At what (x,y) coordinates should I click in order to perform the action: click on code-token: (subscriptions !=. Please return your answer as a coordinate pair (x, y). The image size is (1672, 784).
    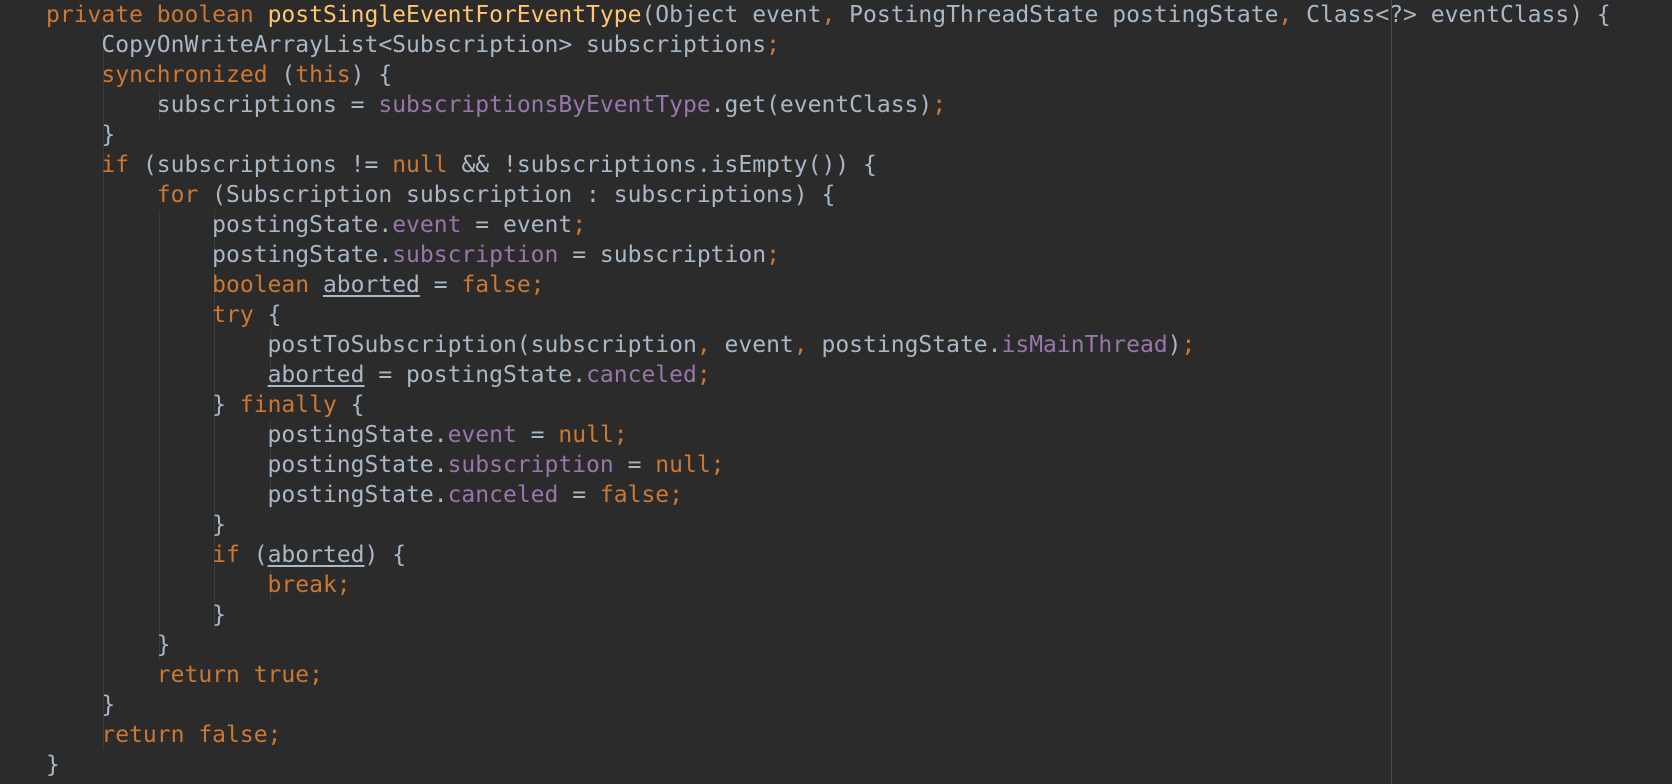
    Looking at the image, I should click on (267, 165).